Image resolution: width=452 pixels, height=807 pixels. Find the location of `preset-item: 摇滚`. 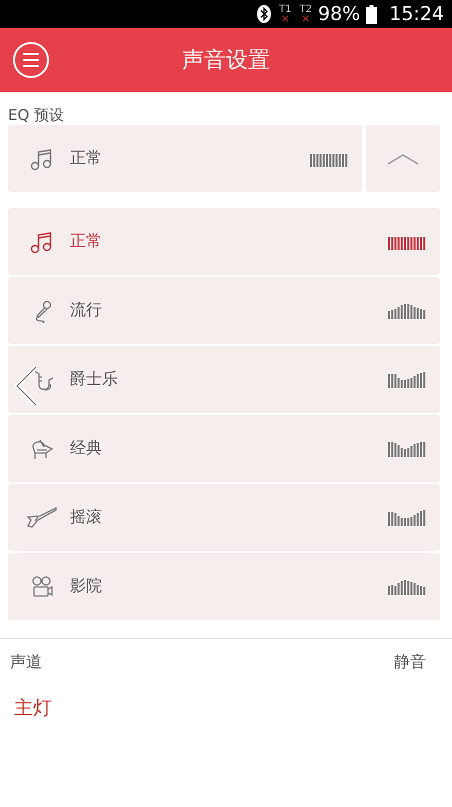

preset-item: 摇滚 is located at coordinates (224, 517).